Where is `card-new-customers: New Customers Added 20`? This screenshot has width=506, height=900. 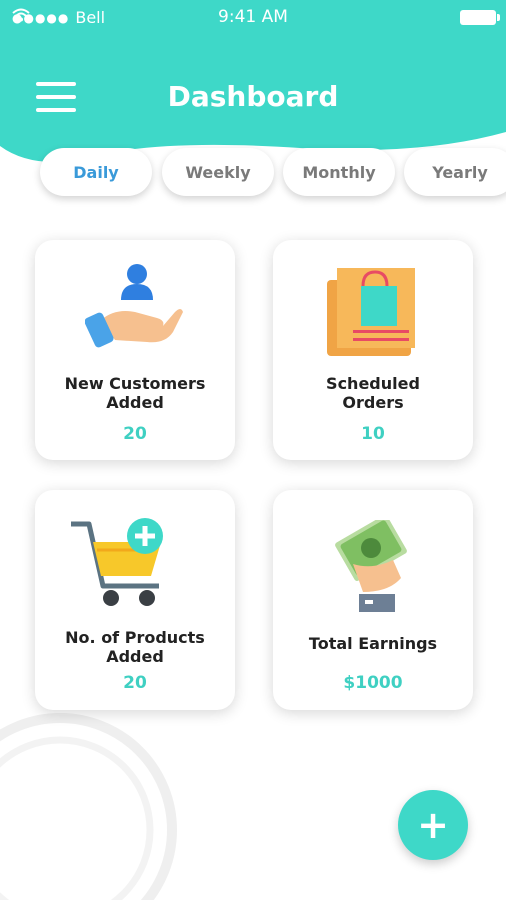
card-new-customers: New Customers Added 20 is located at coordinates (135, 350).